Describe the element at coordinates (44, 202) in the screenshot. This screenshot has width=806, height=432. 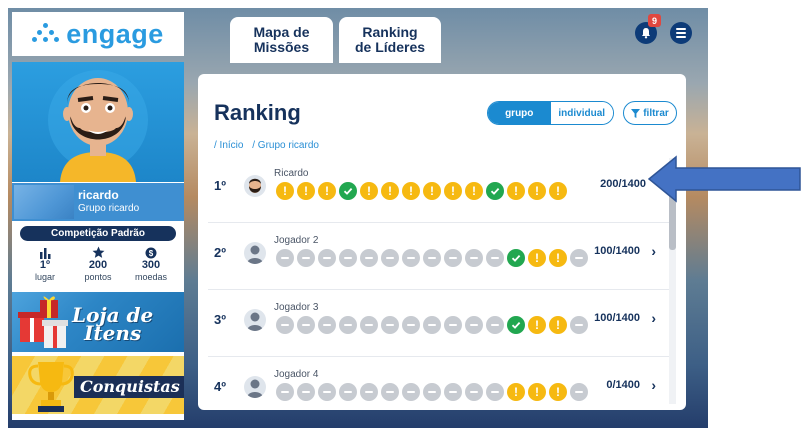
I see `team-color-swatch` at that location.